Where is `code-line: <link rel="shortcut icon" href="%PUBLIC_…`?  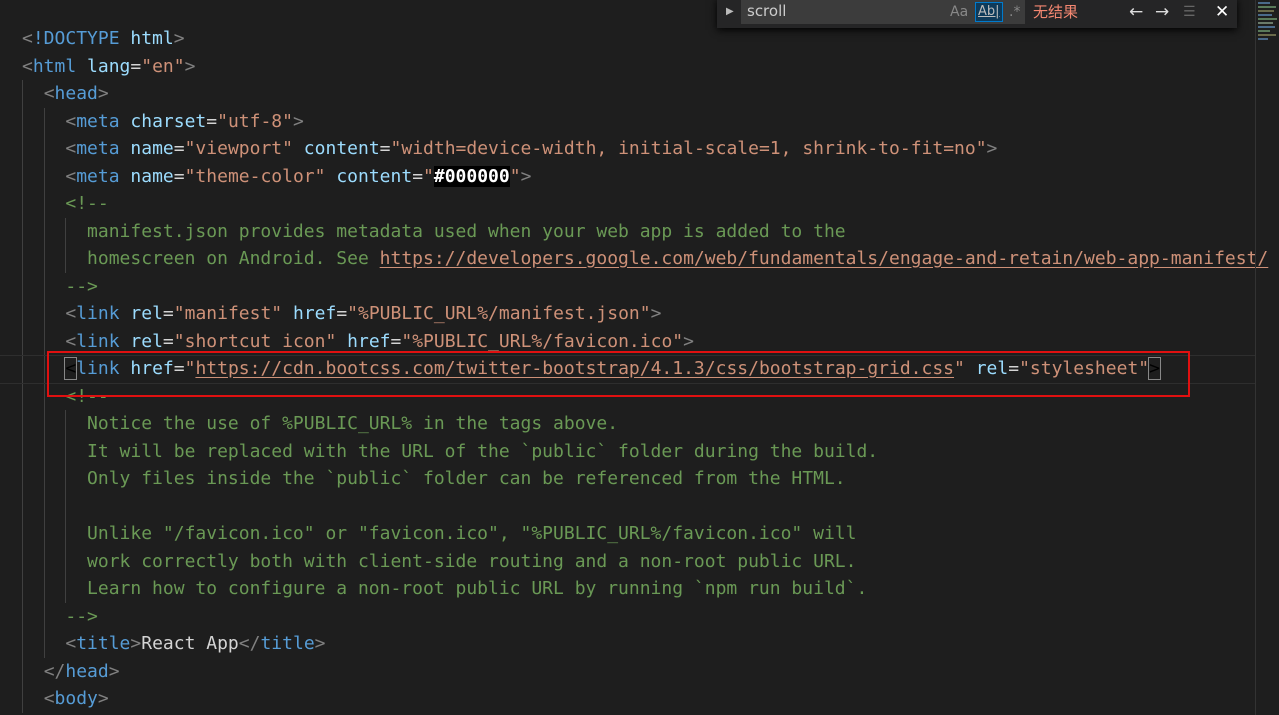 code-line: <link rel="shortcut icon" href="%PUBLIC_… is located at coordinates (628, 341).